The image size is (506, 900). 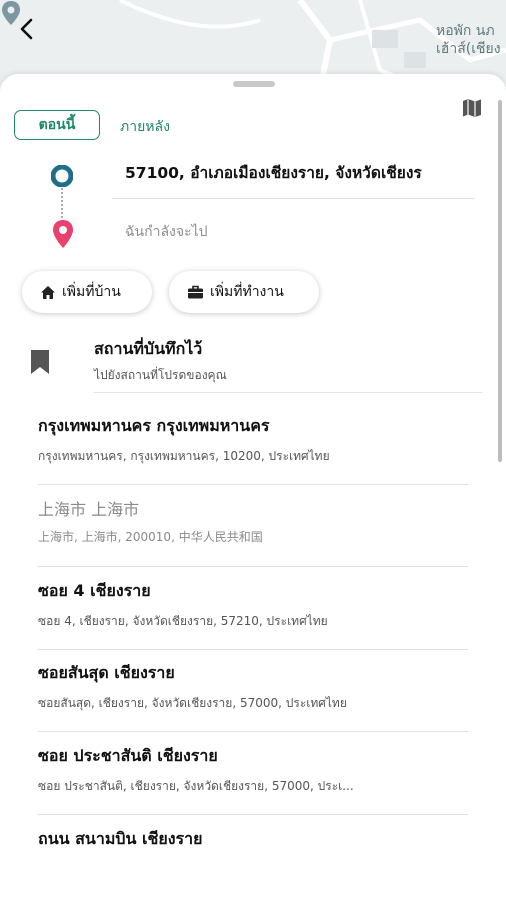 What do you see at coordinates (253, 843) in the screenshot?
I see `list-item: ถนน สนามบิน เชียงราย` at bounding box center [253, 843].